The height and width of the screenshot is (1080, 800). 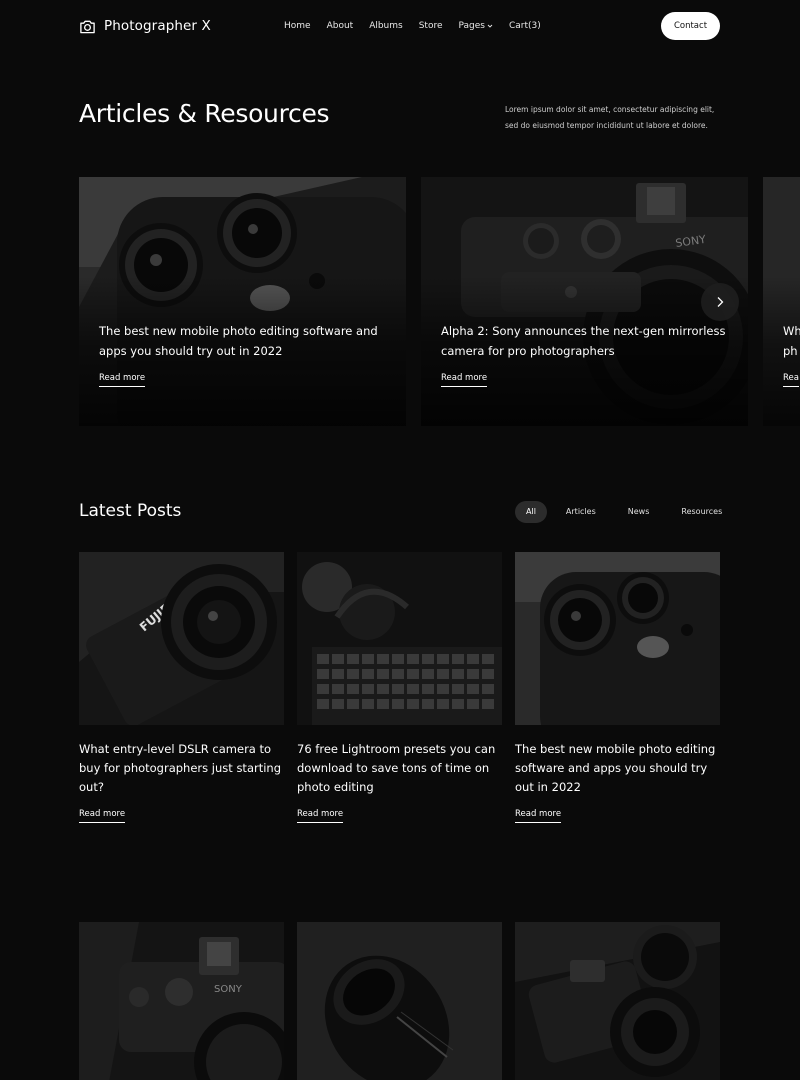 I want to click on svg-text: SONY, so click(x=228, y=989).